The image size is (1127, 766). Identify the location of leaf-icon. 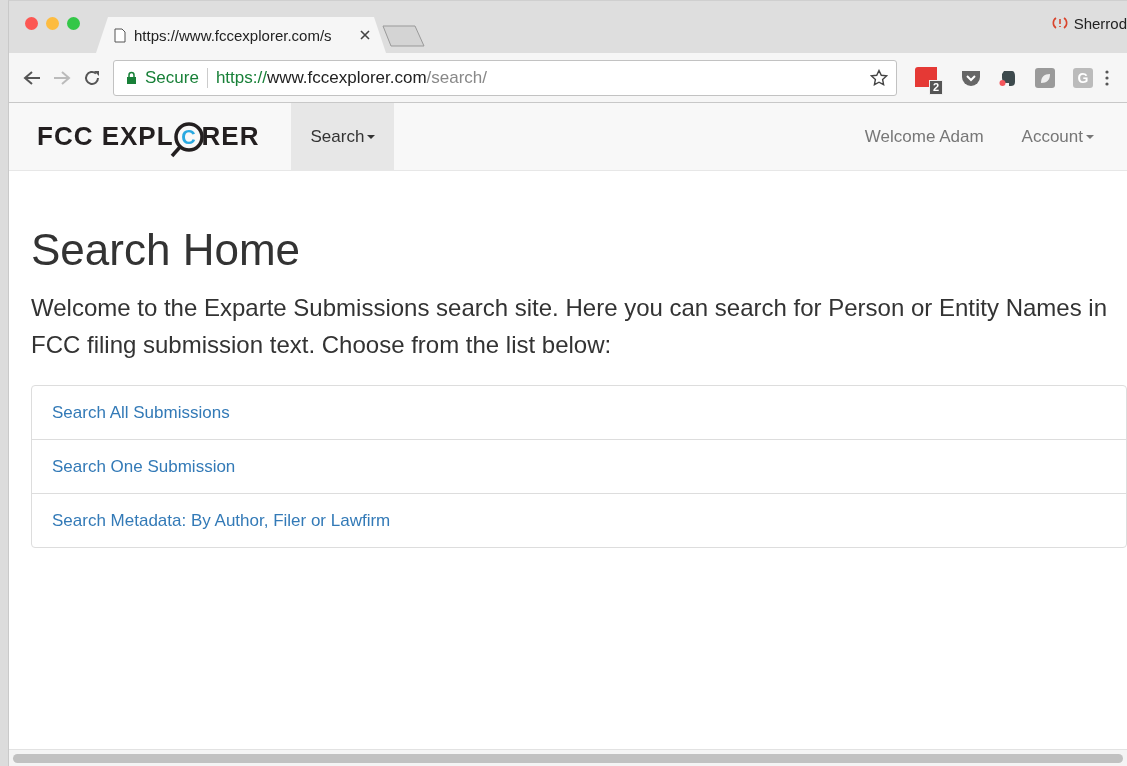
(1045, 77).